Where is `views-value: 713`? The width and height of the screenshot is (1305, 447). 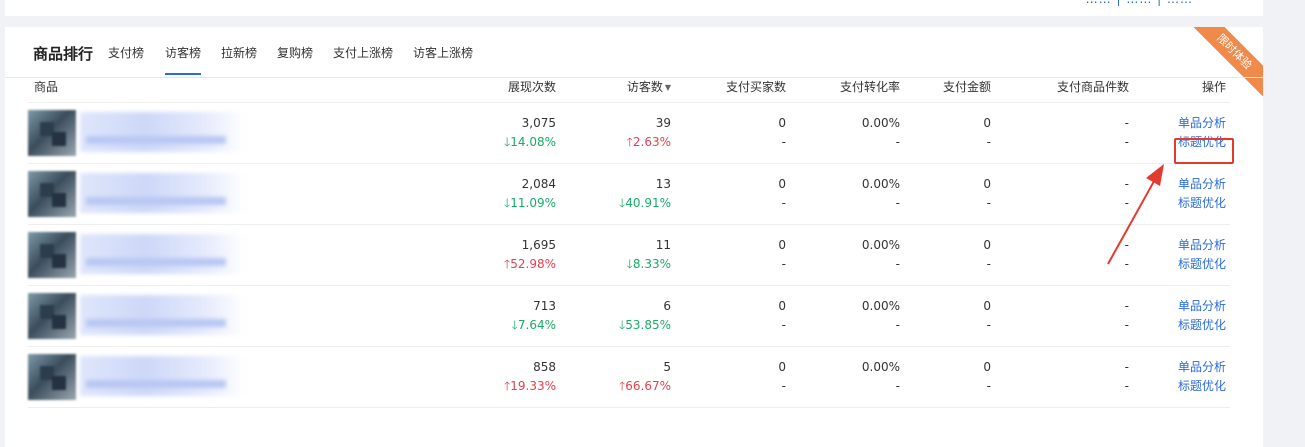 views-value: 713 is located at coordinates (544, 306).